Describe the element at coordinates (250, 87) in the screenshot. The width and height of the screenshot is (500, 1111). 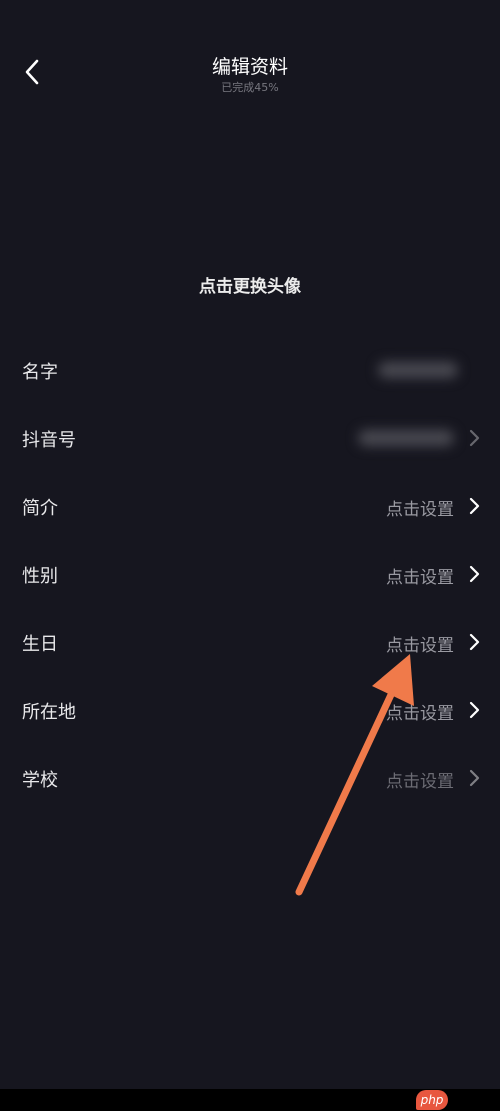
I see `completion-status: 已完成45%` at that location.